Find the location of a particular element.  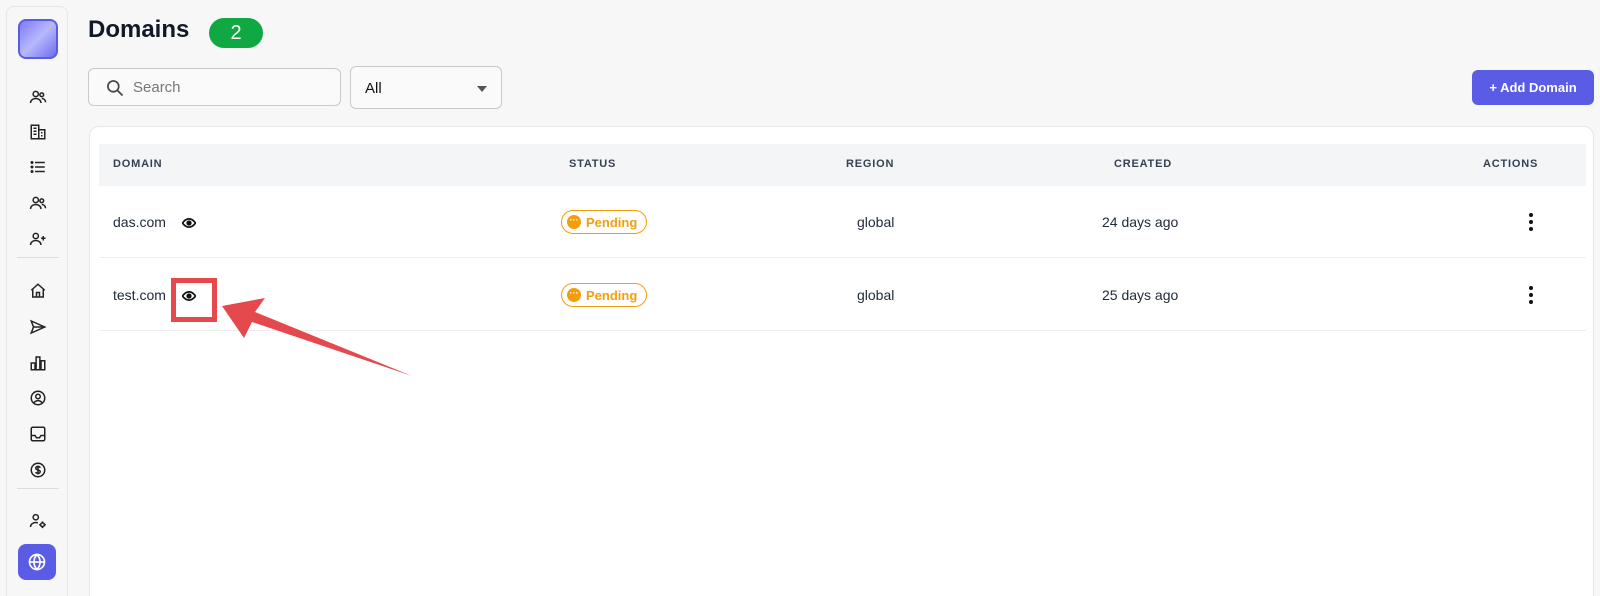

user-plus-icon is located at coordinates (38, 239).